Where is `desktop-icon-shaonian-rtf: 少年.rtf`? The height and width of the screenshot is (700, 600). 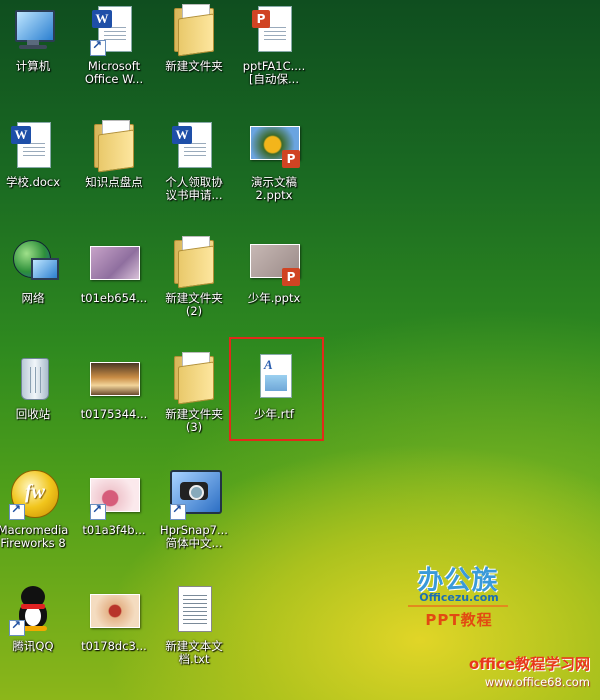 desktop-icon-shaonian-rtf: 少年.rtf is located at coordinates (274, 398).